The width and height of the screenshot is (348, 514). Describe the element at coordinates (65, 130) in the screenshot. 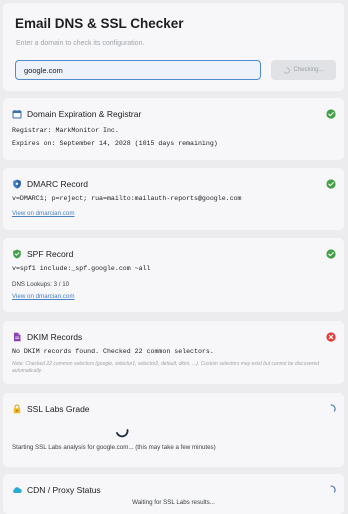

I see `registrar-text: Registrar: MarkMonitor Inc.` at that location.